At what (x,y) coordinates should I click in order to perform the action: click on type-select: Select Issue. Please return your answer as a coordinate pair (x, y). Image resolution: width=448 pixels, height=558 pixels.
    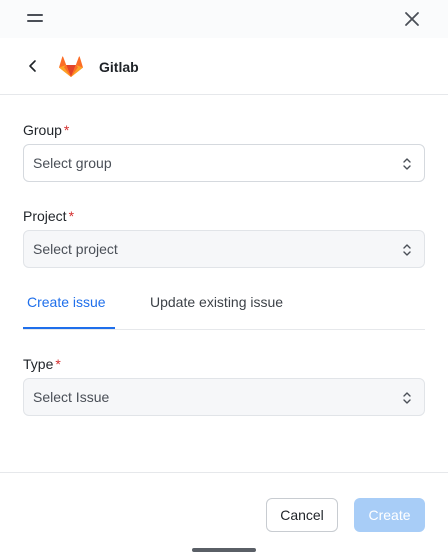
    Looking at the image, I should click on (224, 397).